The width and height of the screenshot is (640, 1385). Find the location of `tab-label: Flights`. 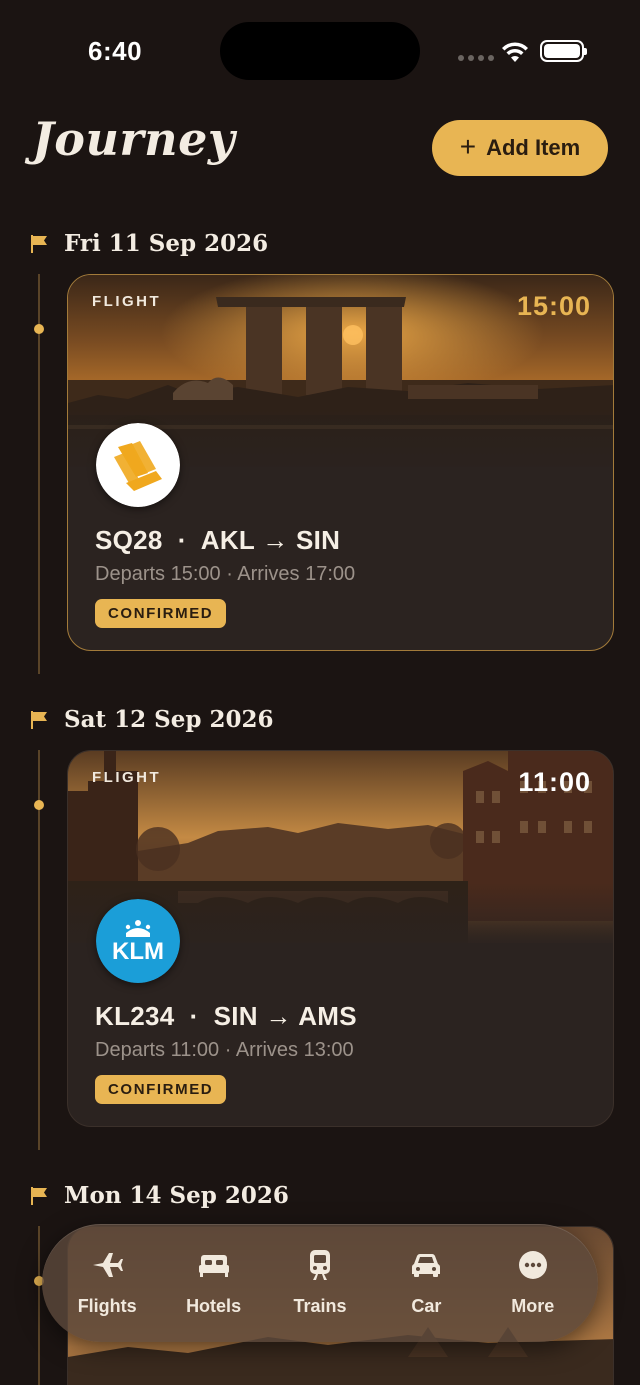

tab-label: Flights is located at coordinates (107, 1305).